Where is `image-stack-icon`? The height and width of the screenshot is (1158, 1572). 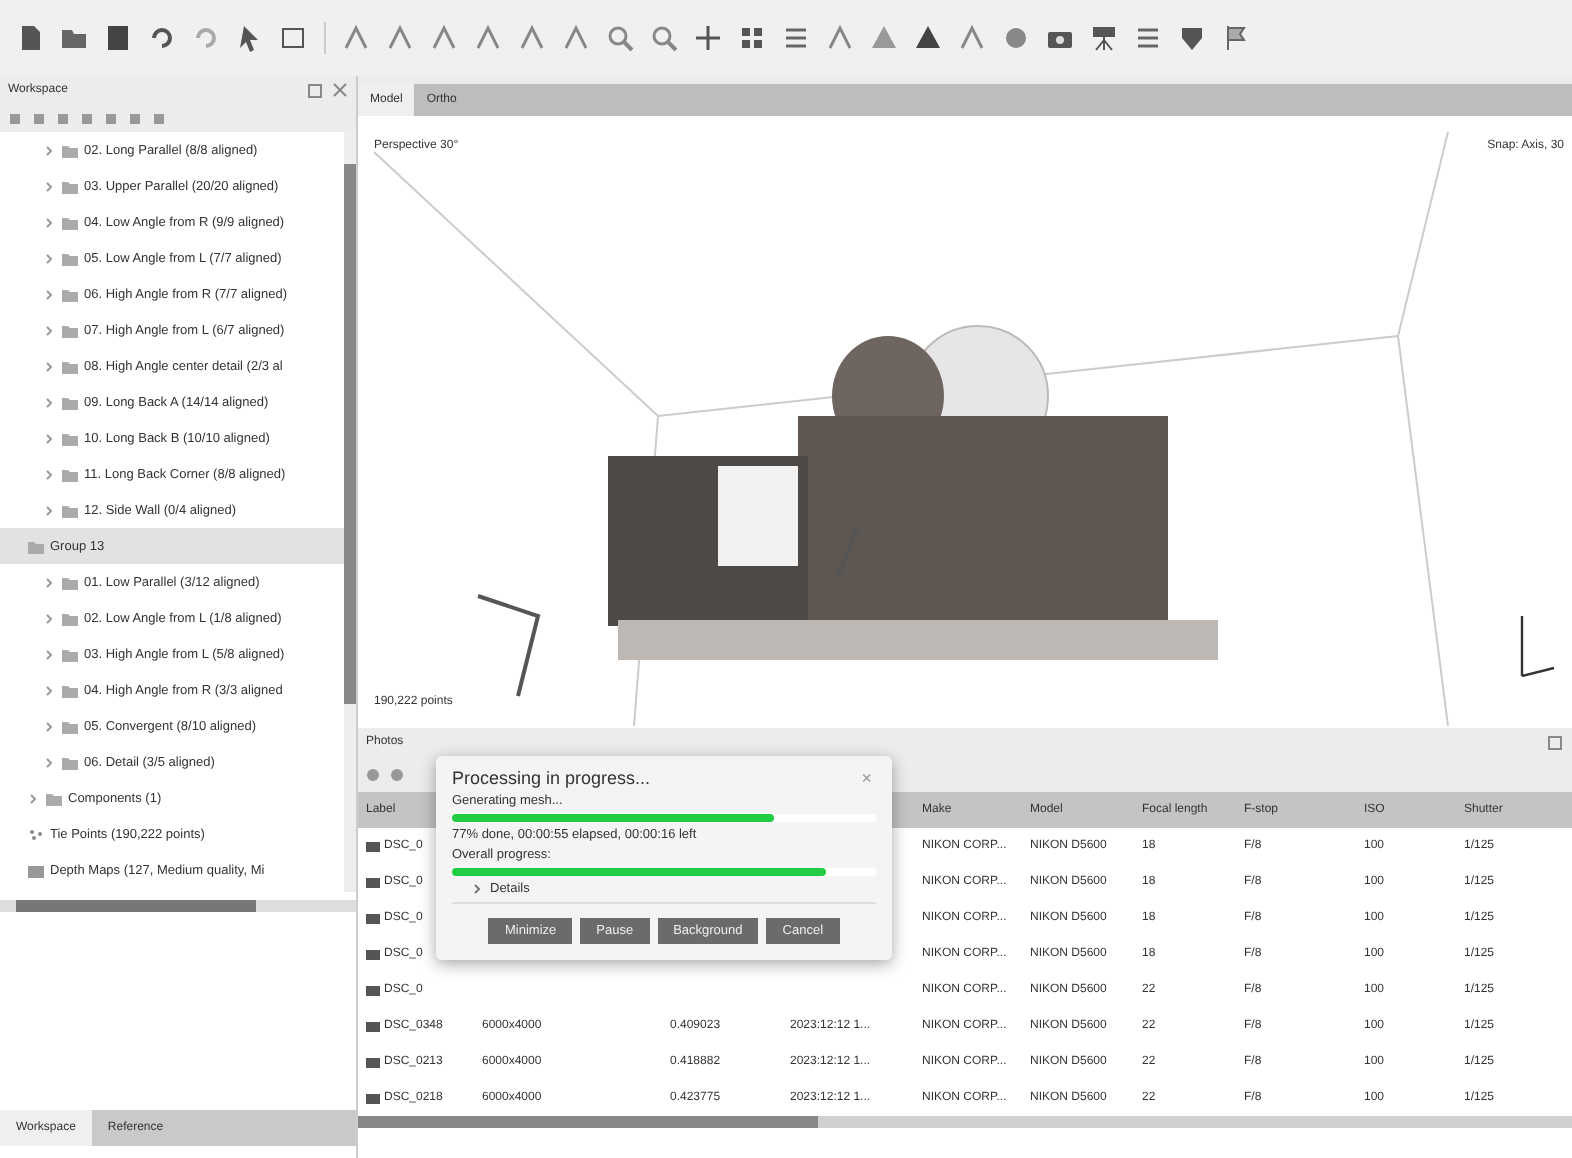 image-stack-icon is located at coordinates (36, 870).